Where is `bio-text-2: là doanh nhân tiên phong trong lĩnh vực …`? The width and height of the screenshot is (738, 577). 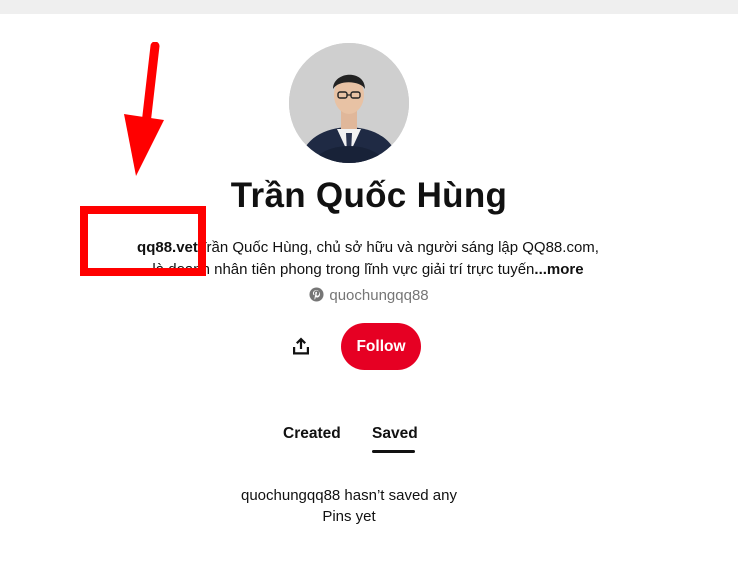
bio-text-2: là doanh nhân tiên phong trong lĩnh vực … is located at coordinates (343, 269).